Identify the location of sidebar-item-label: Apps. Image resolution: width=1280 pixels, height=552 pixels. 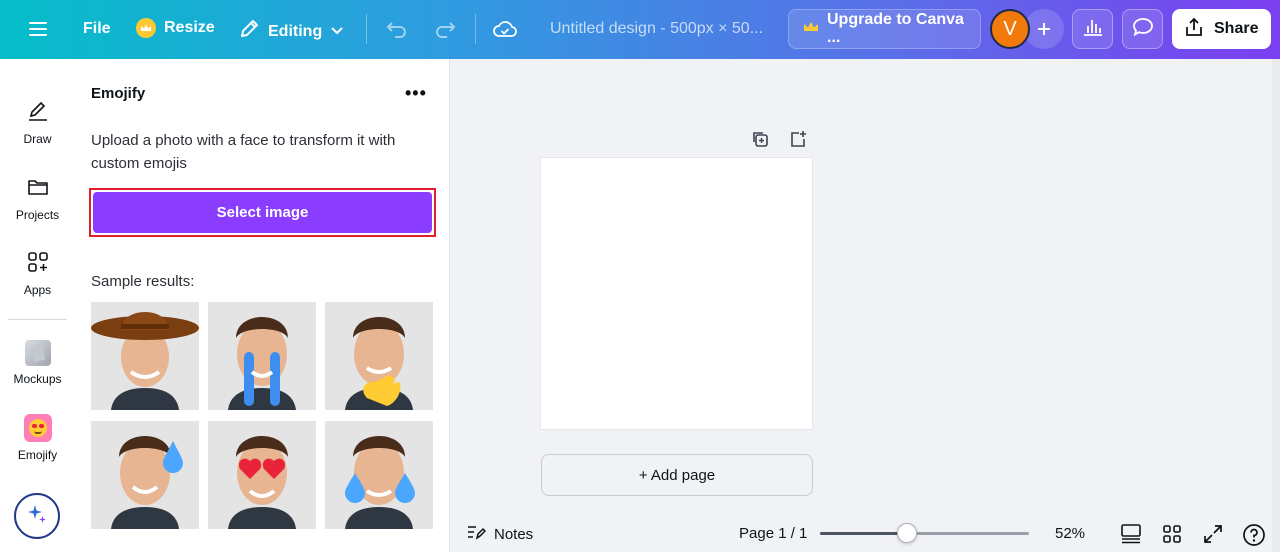
(37, 290).